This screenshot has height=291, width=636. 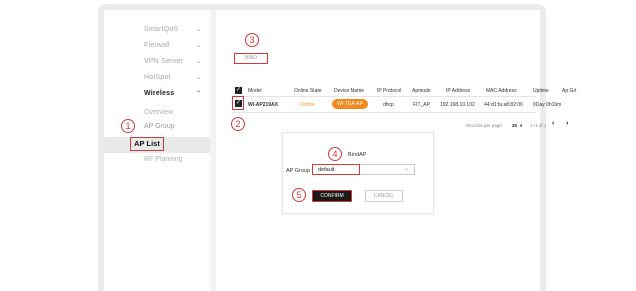 What do you see at coordinates (255, 91) in the screenshot?
I see `column-header: Model` at bounding box center [255, 91].